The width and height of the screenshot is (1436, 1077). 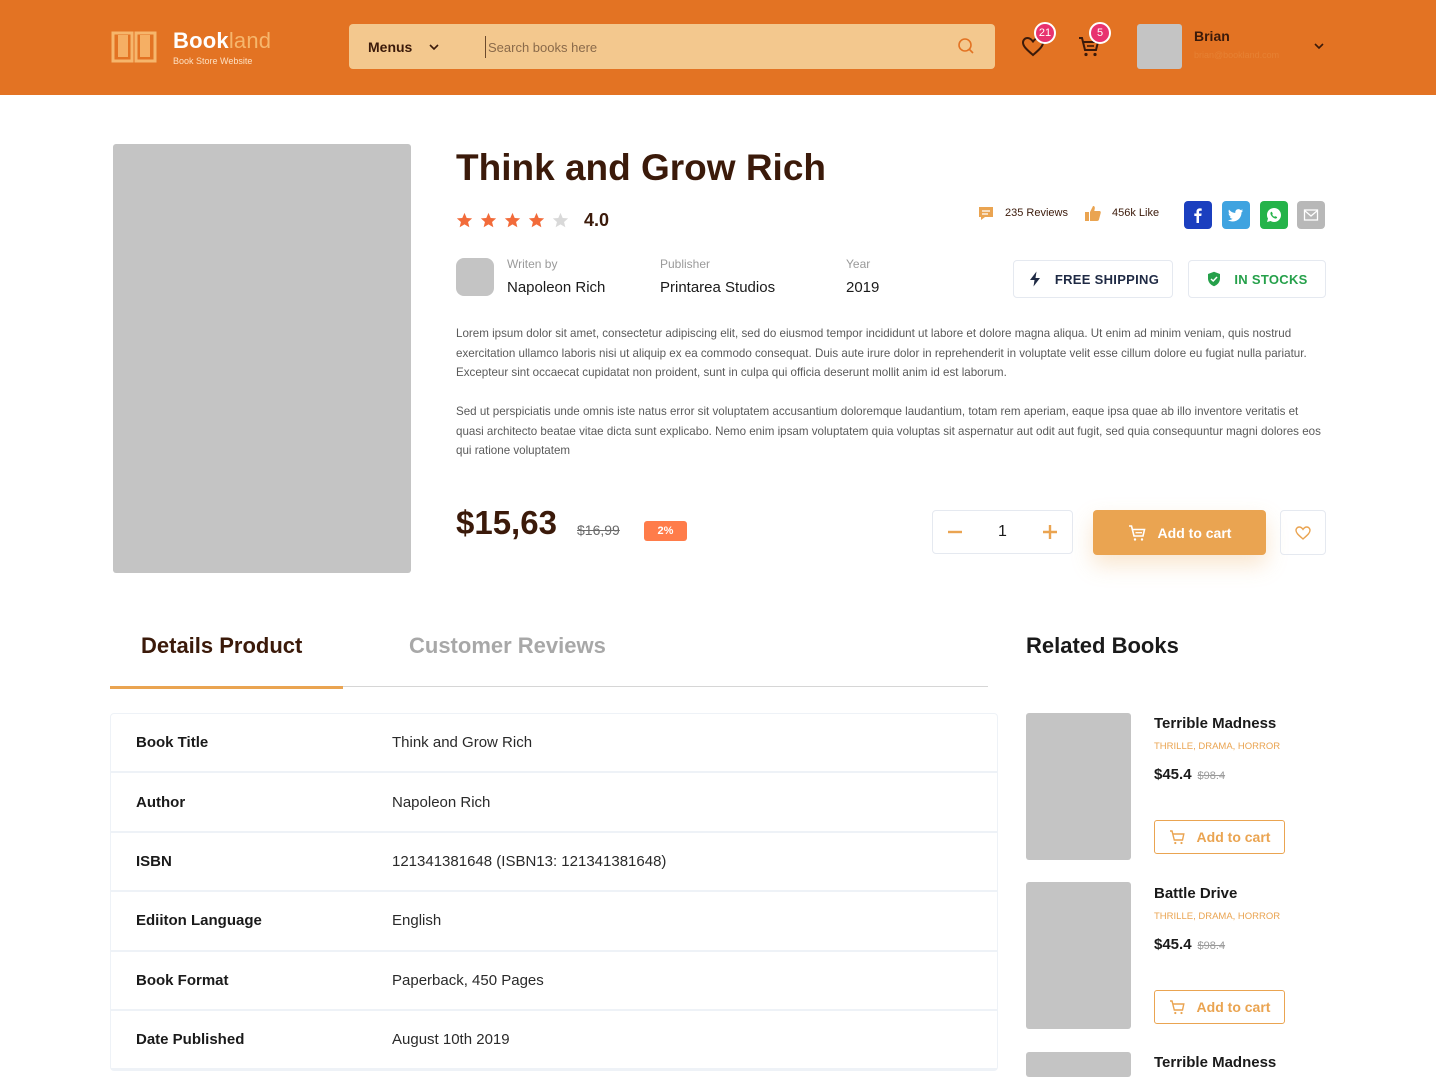 I want to click on reviews-count: 235 Reviews, so click(x=1022, y=213).